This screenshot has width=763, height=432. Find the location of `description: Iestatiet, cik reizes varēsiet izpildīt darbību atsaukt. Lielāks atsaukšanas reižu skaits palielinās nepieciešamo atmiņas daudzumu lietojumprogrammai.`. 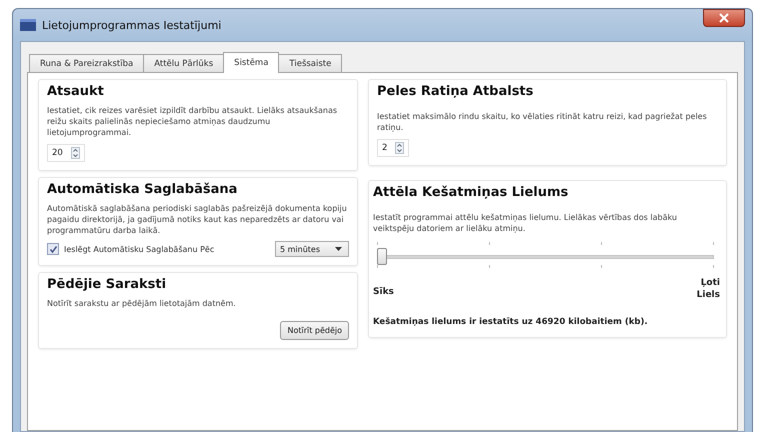

description: Iestatiet, cik reizes varēsiet izpildīt darbību atsaukt. Lielāks atsaukšanas reižu skaits palielinās nepieciešamo atmiņas daudzumu lietojumprogrammai. is located at coordinates (192, 121).